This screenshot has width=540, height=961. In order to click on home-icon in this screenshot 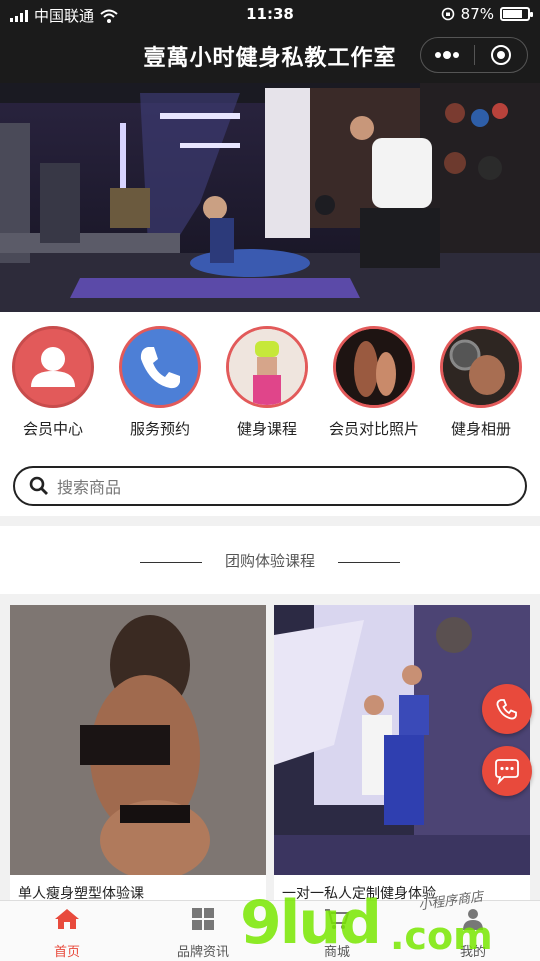, I will do `click(67, 919)`.